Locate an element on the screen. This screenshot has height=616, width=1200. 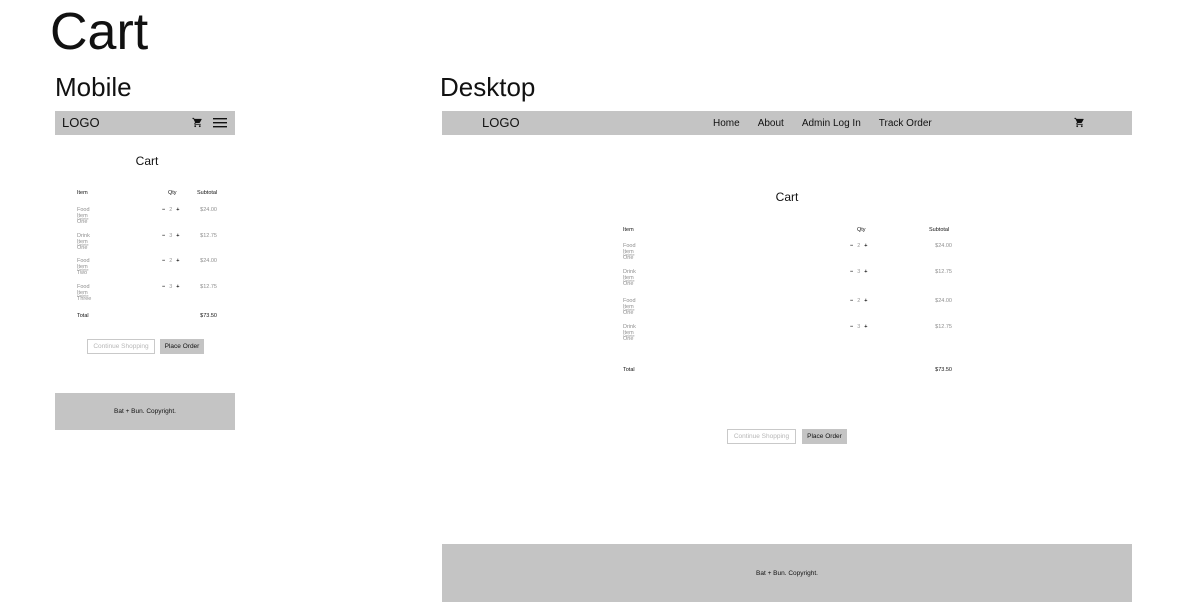
desktop-header: LOGO Home About Admin Log In Track Order is located at coordinates (787, 123).